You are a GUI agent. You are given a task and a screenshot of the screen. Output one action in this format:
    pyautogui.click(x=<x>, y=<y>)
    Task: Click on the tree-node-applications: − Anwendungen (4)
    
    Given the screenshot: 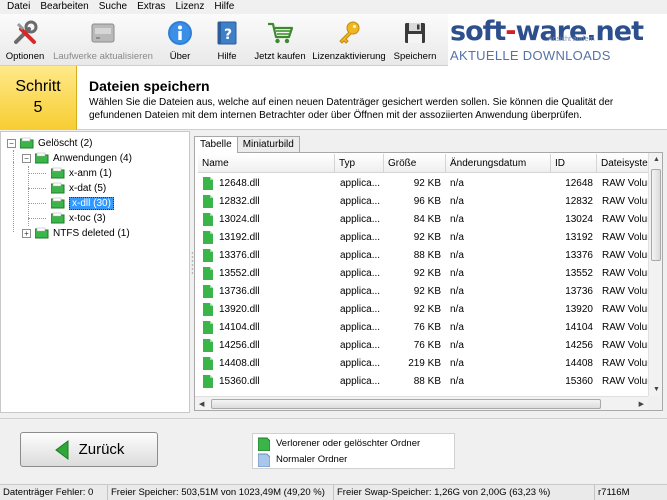 What is the action you would take?
    pyautogui.click(x=77, y=158)
    